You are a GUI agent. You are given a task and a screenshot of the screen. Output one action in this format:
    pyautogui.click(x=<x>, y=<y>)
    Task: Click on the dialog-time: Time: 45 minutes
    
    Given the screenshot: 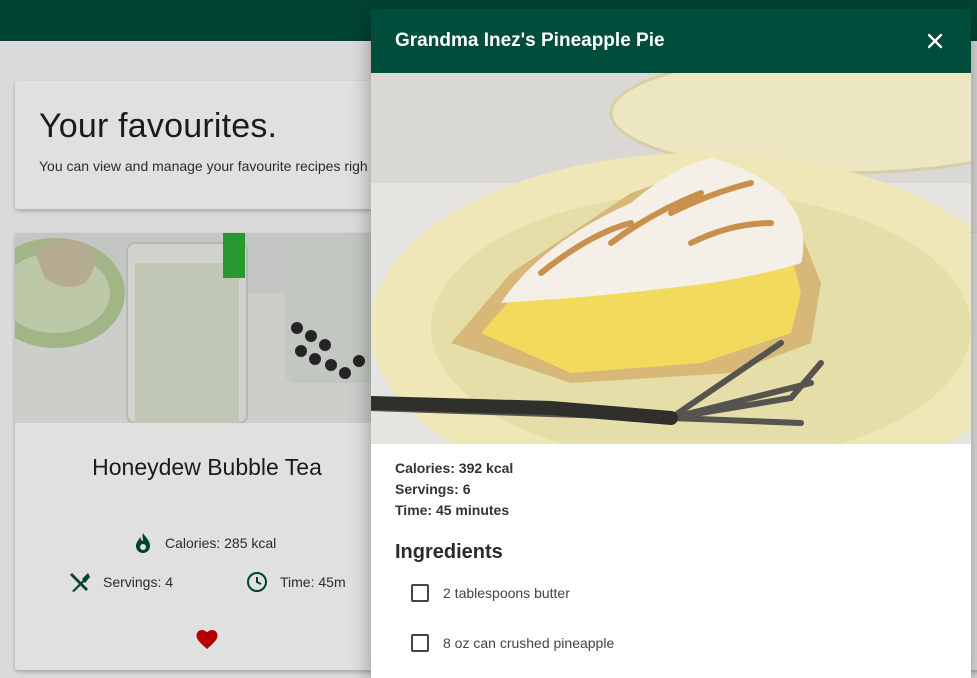 What is the action you would take?
    pyautogui.click(x=452, y=510)
    